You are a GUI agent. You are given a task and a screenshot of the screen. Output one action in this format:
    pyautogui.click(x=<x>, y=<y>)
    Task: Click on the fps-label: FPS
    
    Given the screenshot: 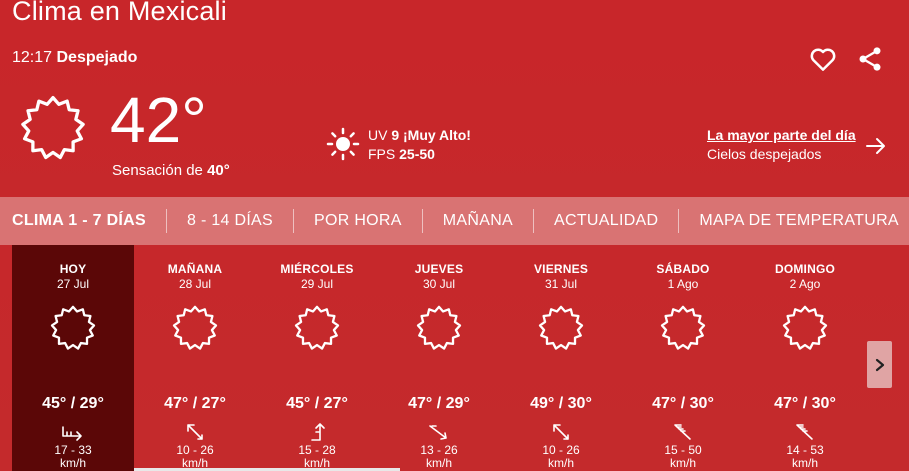 What is the action you would take?
    pyautogui.click(x=382, y=154)
    